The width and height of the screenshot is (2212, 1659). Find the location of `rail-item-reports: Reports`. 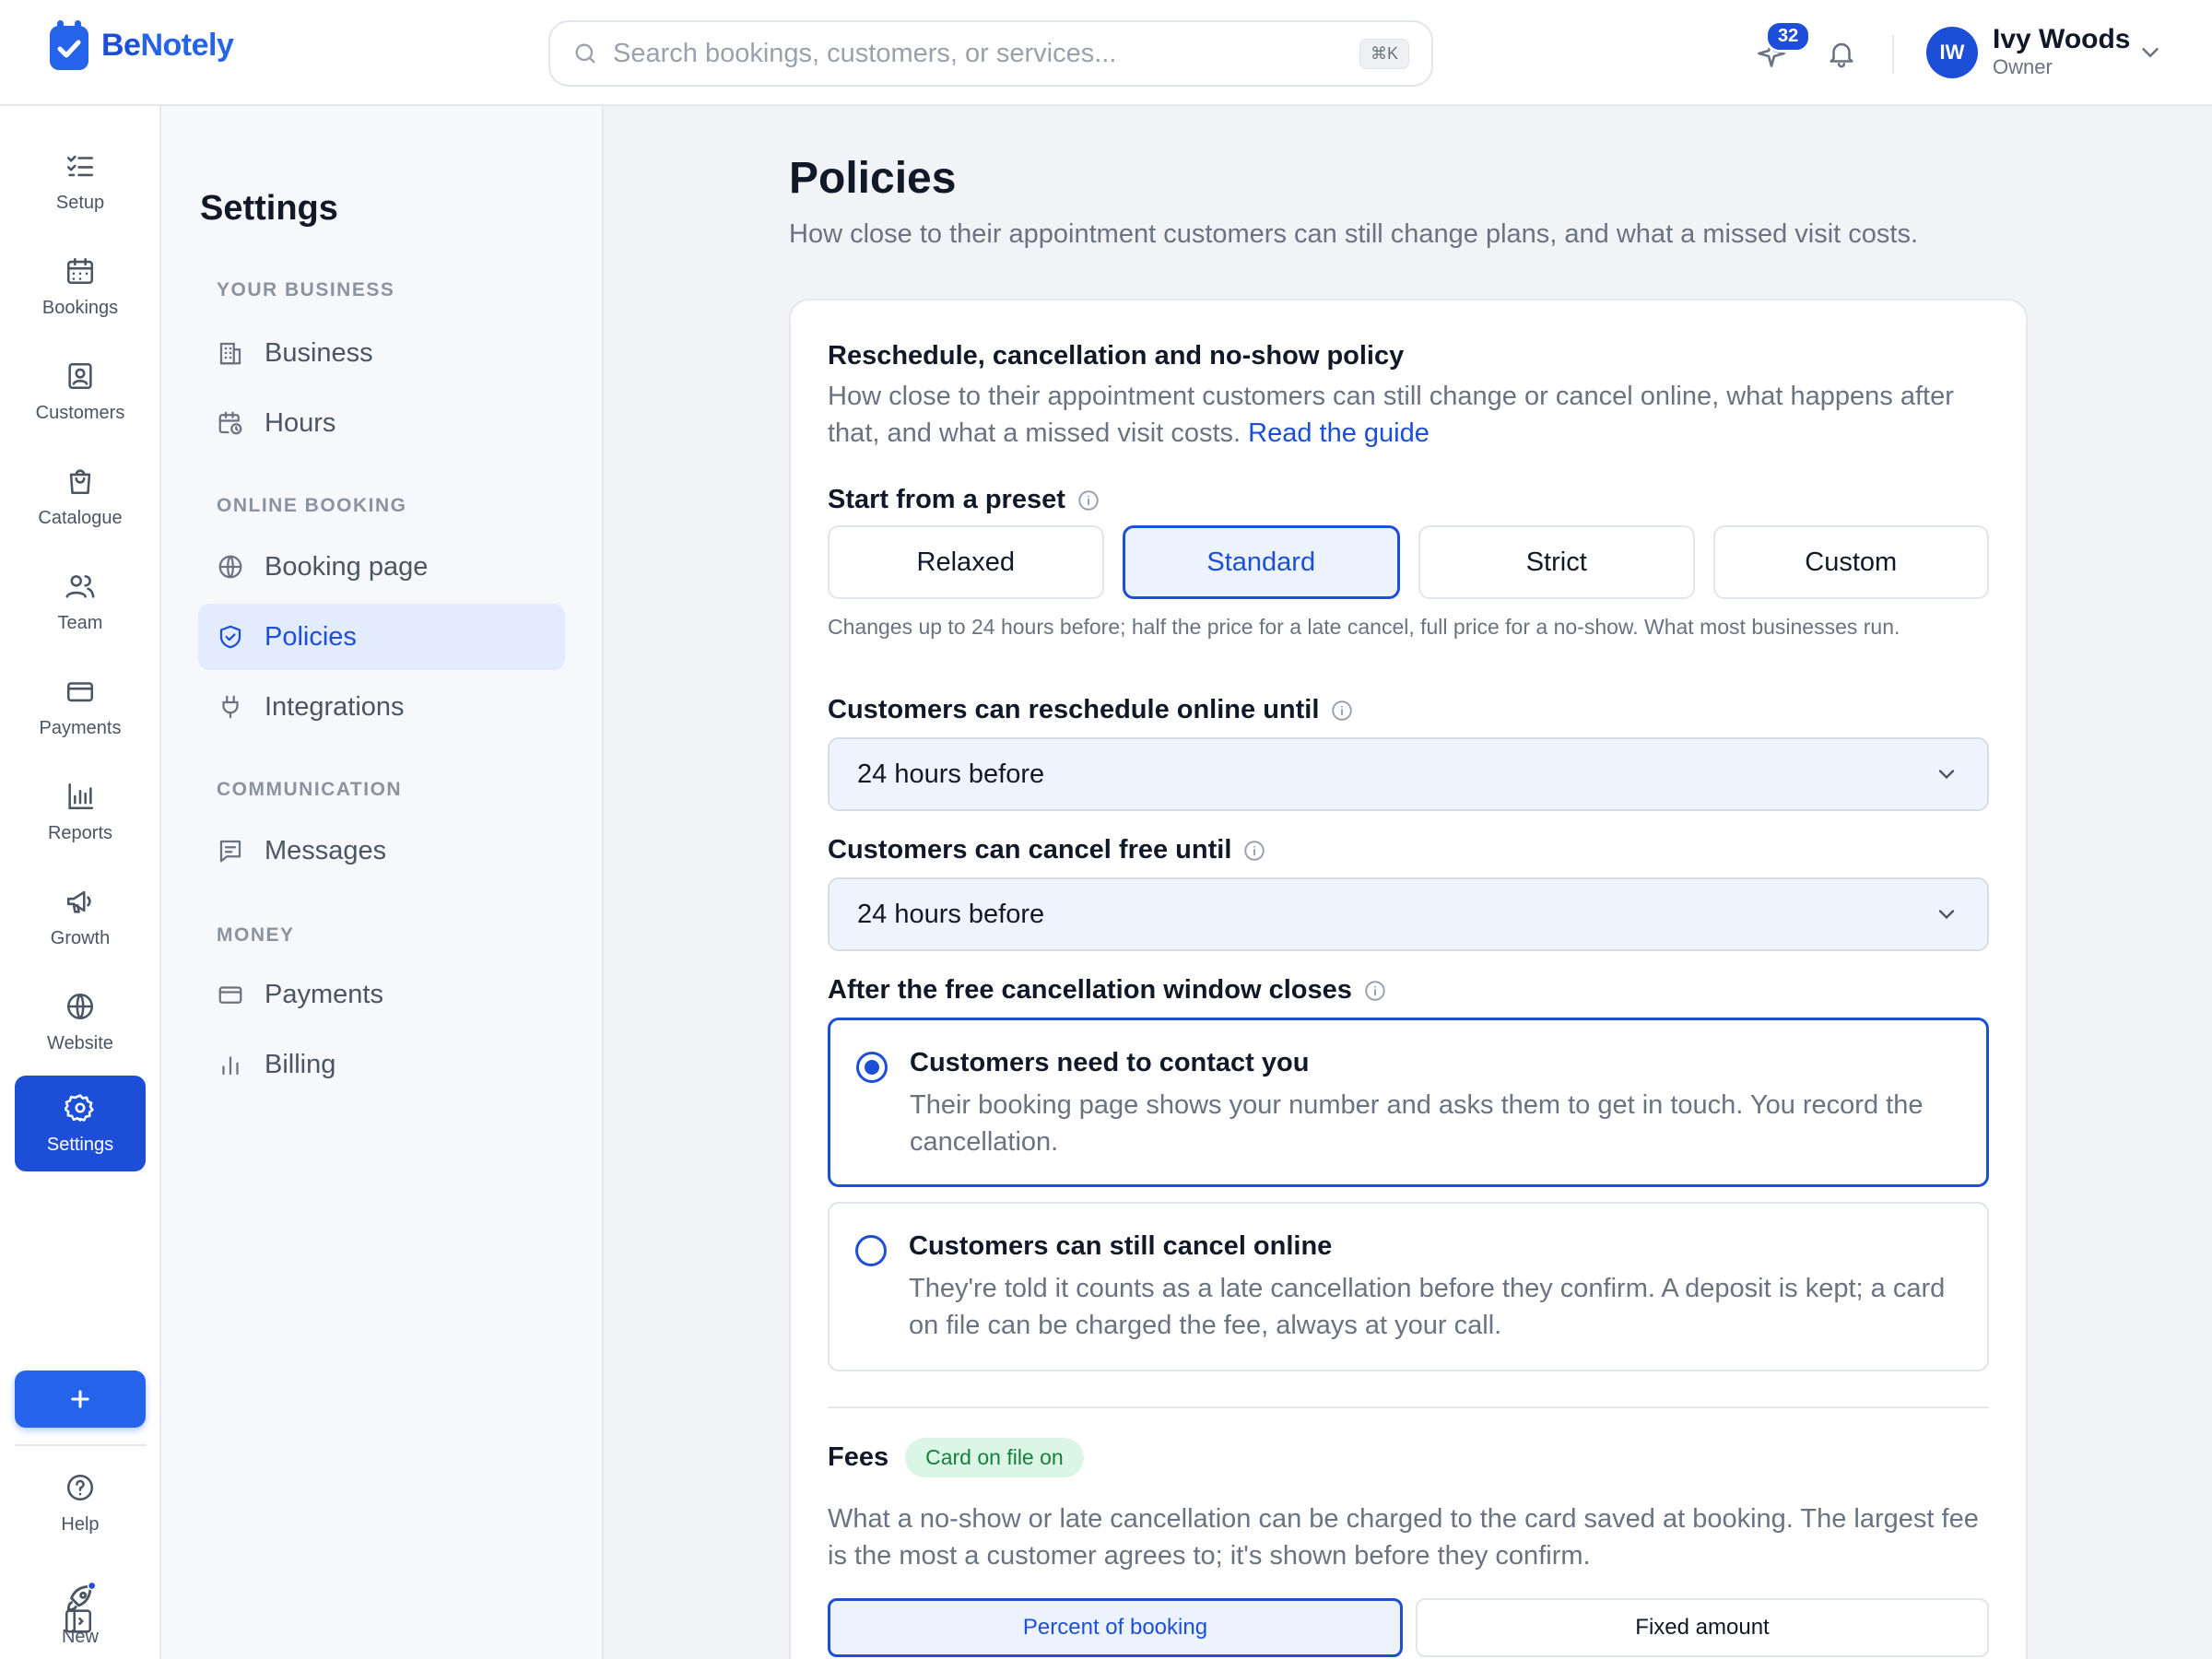

rail-item-reports: Reports is located at coordinates (80, 812).